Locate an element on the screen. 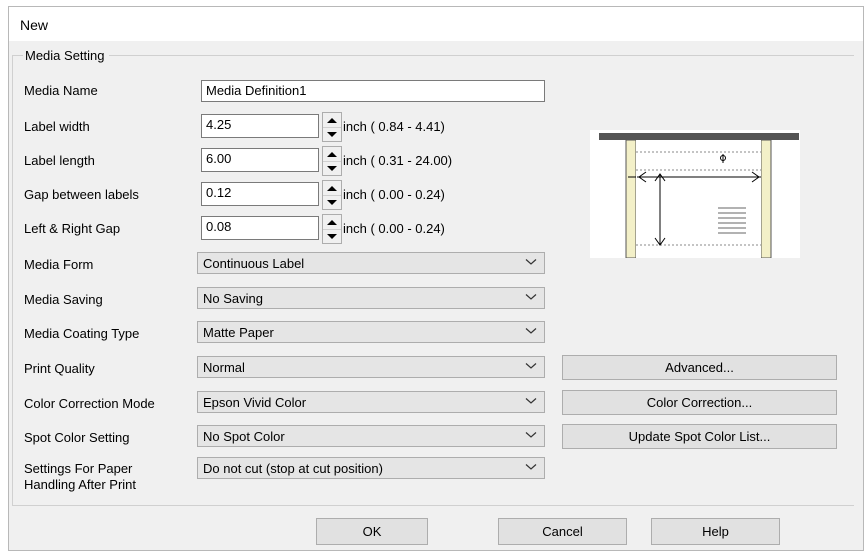 The width and height of the screenshot is (865, 552). media-saving-select: No Saving is located at coordinates (371, 298).